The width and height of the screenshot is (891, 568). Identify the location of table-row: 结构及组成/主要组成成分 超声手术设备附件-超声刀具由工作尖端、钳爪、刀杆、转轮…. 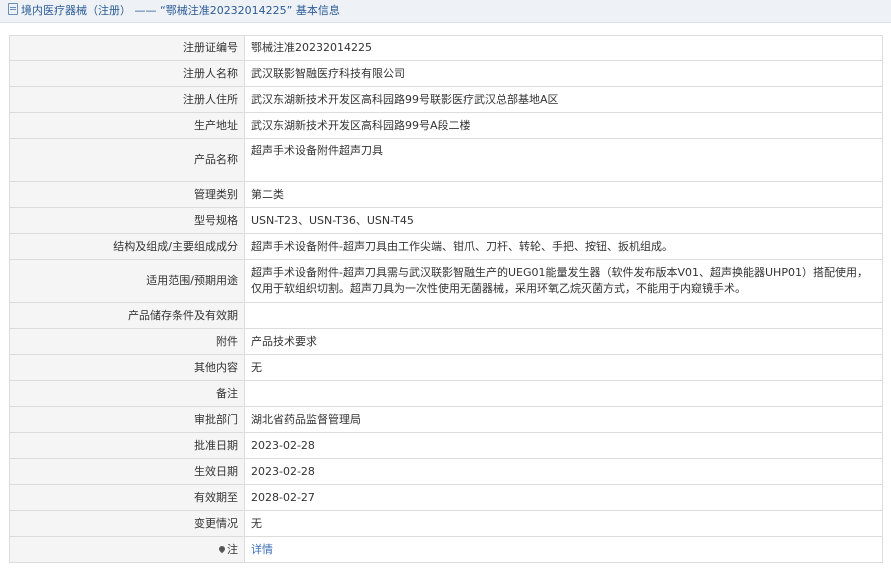
(446, 246).